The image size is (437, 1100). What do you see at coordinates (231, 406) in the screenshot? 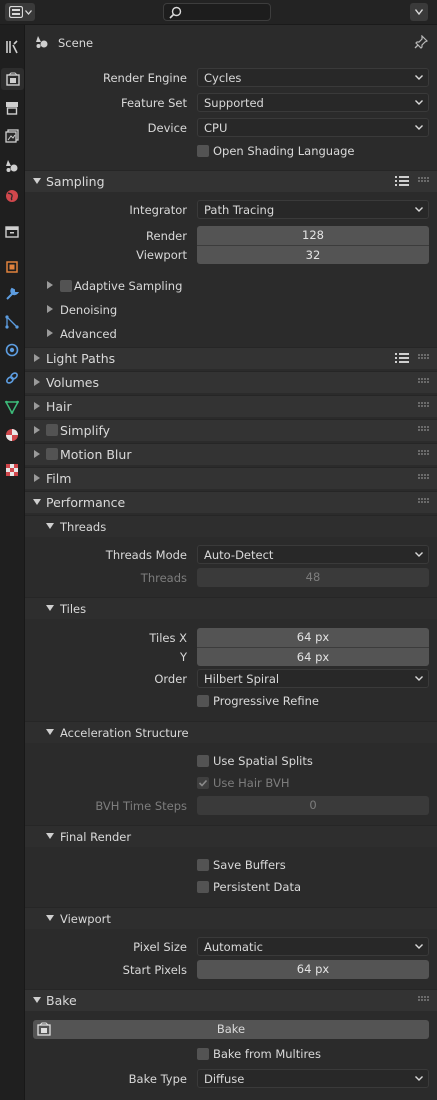
I see `panel-hair: Hair` at bounding box center [231, 406].